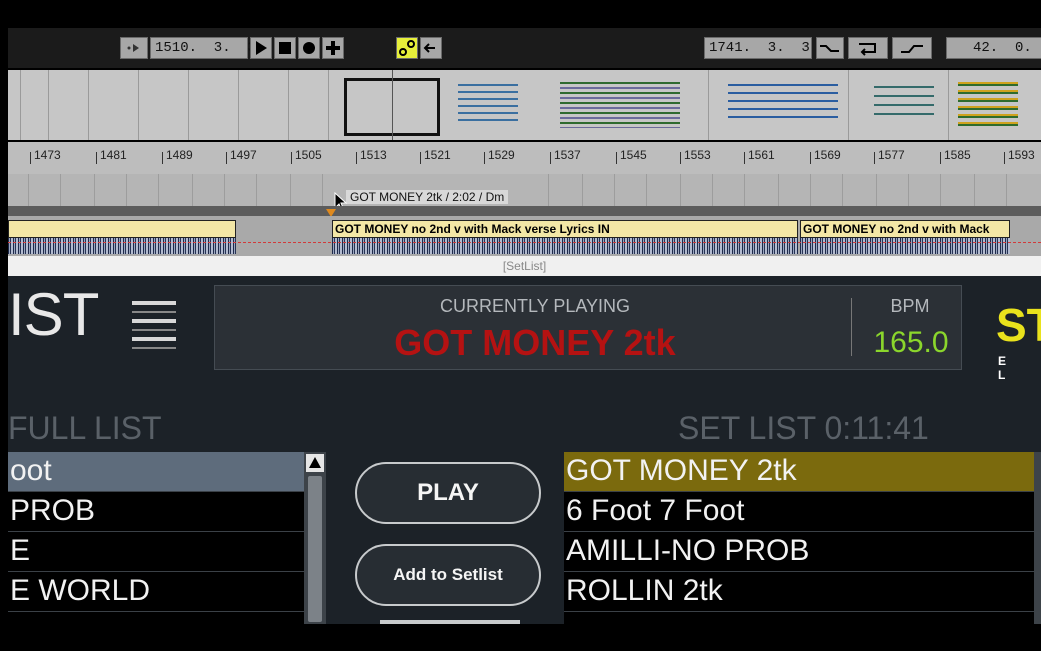  I want to click on transport-bar: 1510. 3. 3 1741. 3. 3 42. 0., so click(524, 48).